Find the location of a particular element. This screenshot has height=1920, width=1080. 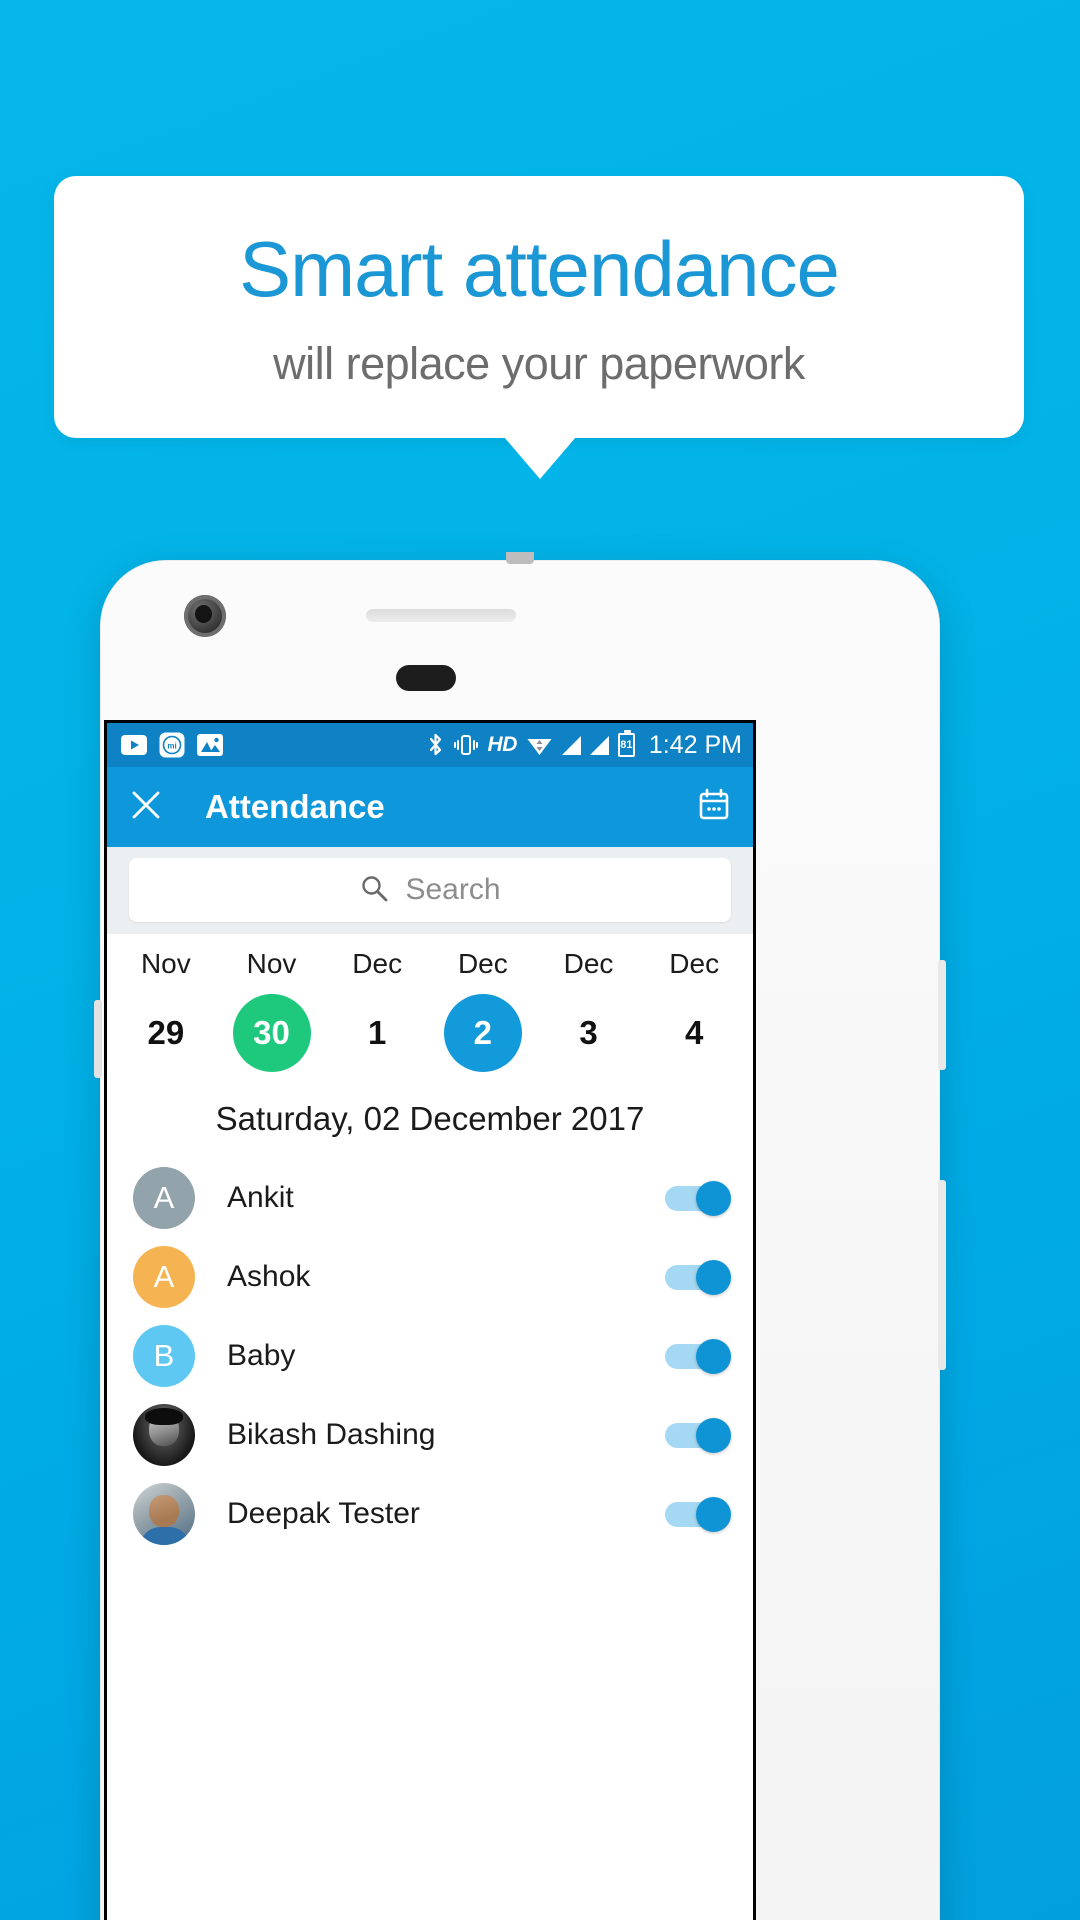

search-icon is located at coordinates (374, 890).